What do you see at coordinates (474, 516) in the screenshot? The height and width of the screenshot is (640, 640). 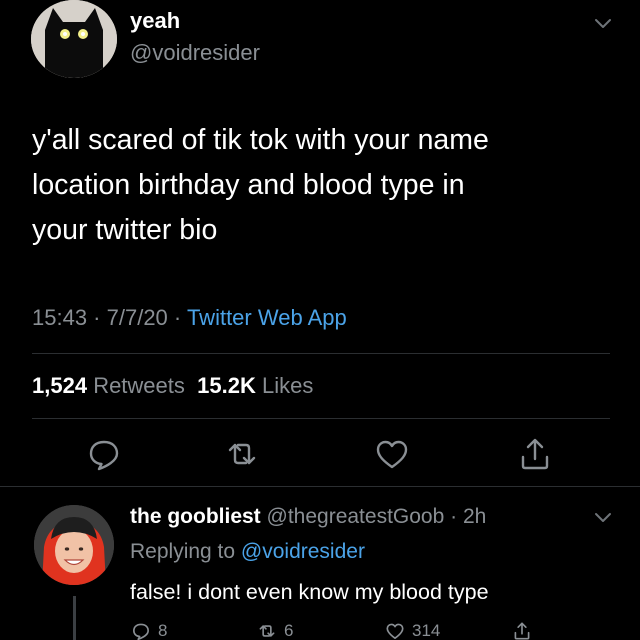 I see `reply-age: 2h` at bounding box center [474, 516].